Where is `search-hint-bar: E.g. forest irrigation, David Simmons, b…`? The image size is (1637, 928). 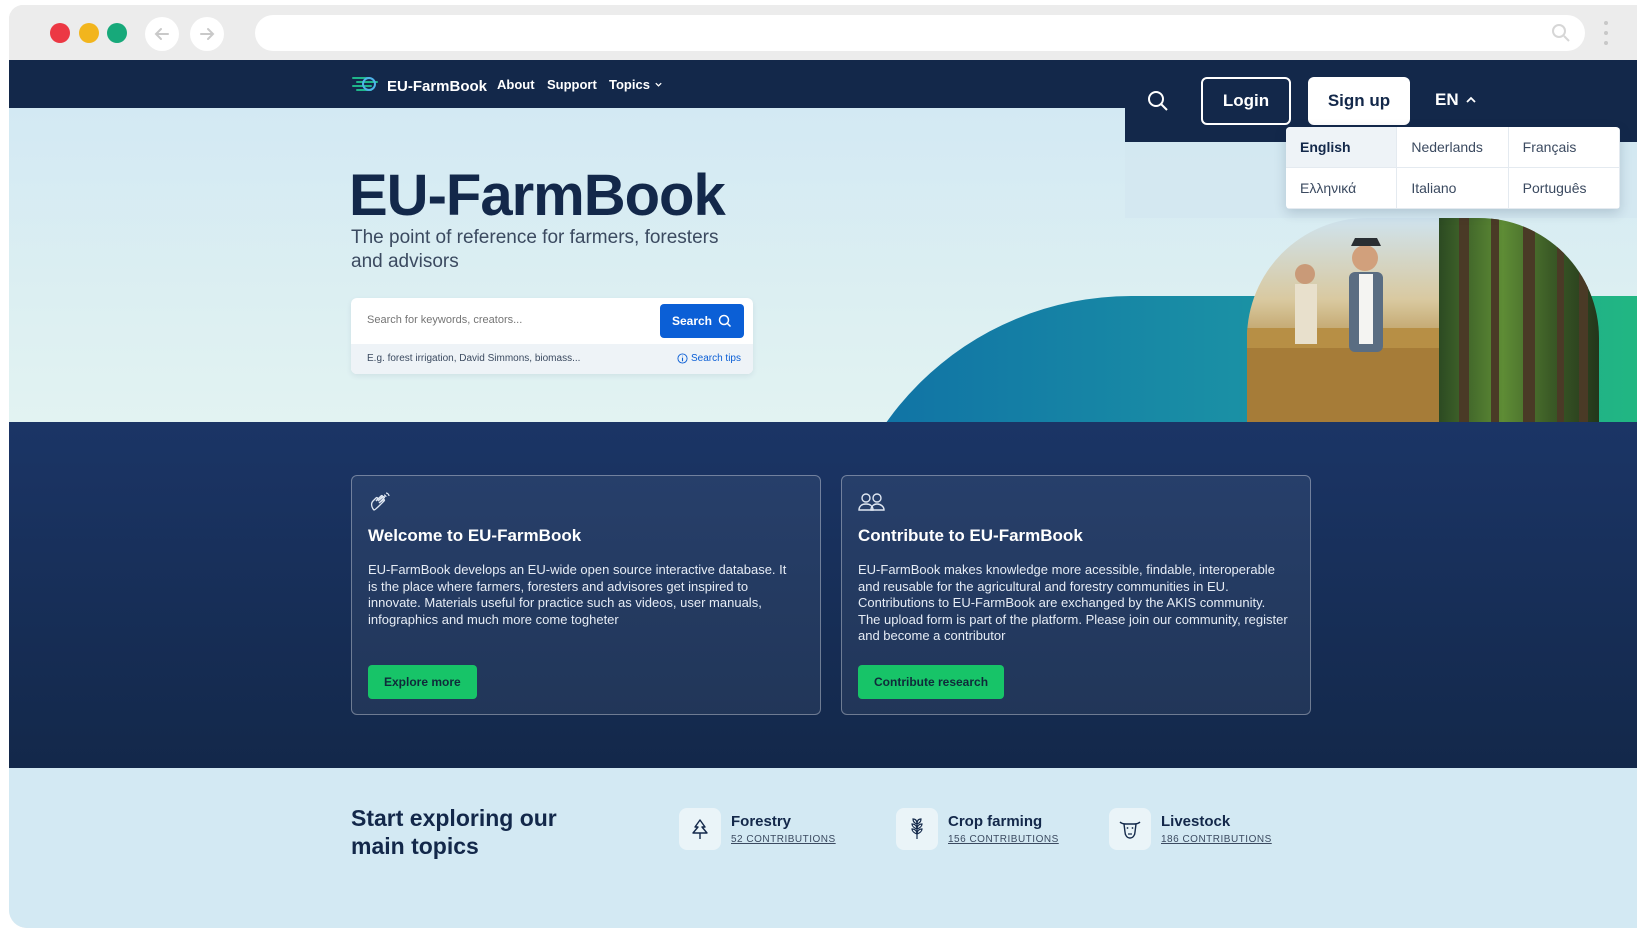 search-hint-bar: E.g. forest irrigation, David Simmons, b… is located at coordinates (552, 359).